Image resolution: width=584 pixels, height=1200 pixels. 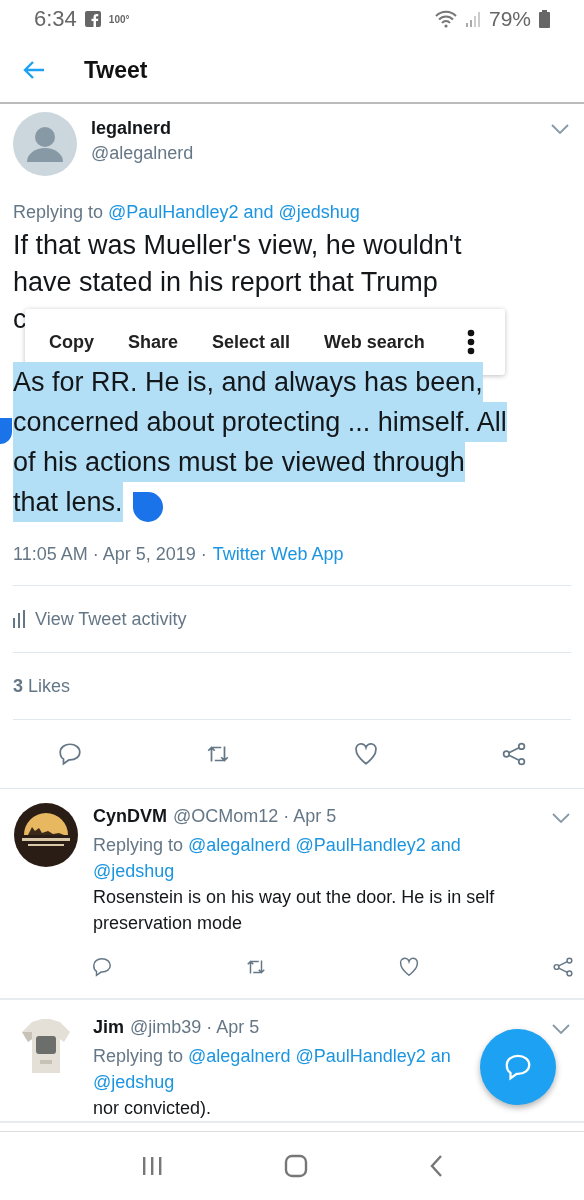 What do you see at coordinates (319, 1056) in the screenshot?
I see `mention-link: @alegalnerd @PaulHandley2 an` at bounding box center [319, 1056].